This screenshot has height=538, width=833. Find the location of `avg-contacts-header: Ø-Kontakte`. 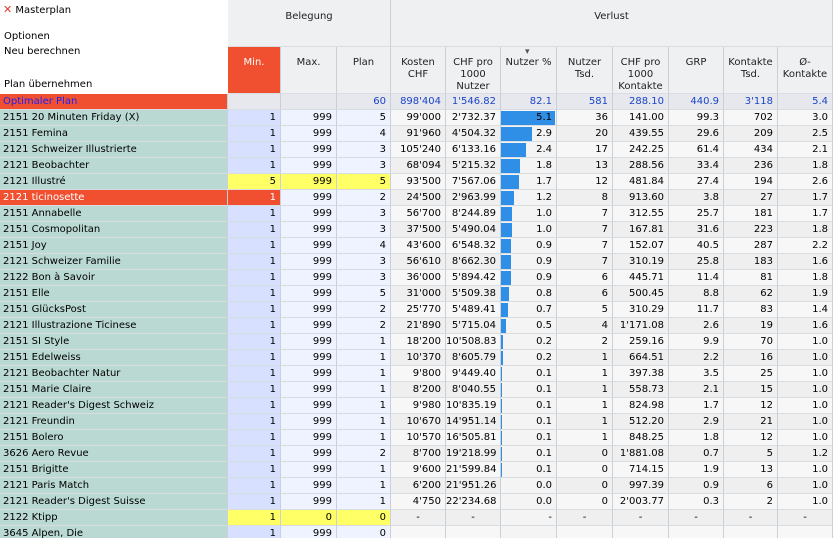

avg-contacts-header: Ø-Kontakte is located at coordinates (805, 70).